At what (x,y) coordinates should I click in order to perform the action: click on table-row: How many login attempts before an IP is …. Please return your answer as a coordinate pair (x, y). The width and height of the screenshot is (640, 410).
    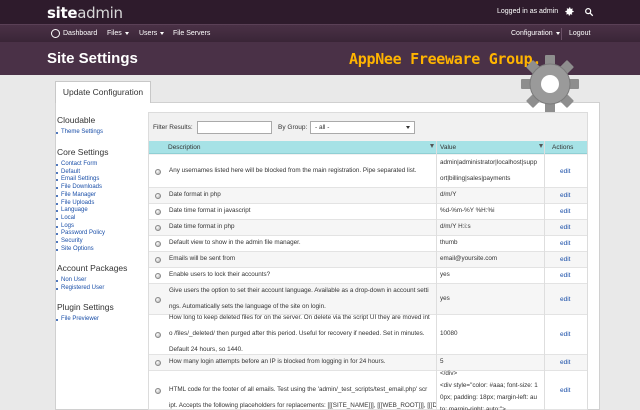
    Looking at the image, I should click on (368, 363).